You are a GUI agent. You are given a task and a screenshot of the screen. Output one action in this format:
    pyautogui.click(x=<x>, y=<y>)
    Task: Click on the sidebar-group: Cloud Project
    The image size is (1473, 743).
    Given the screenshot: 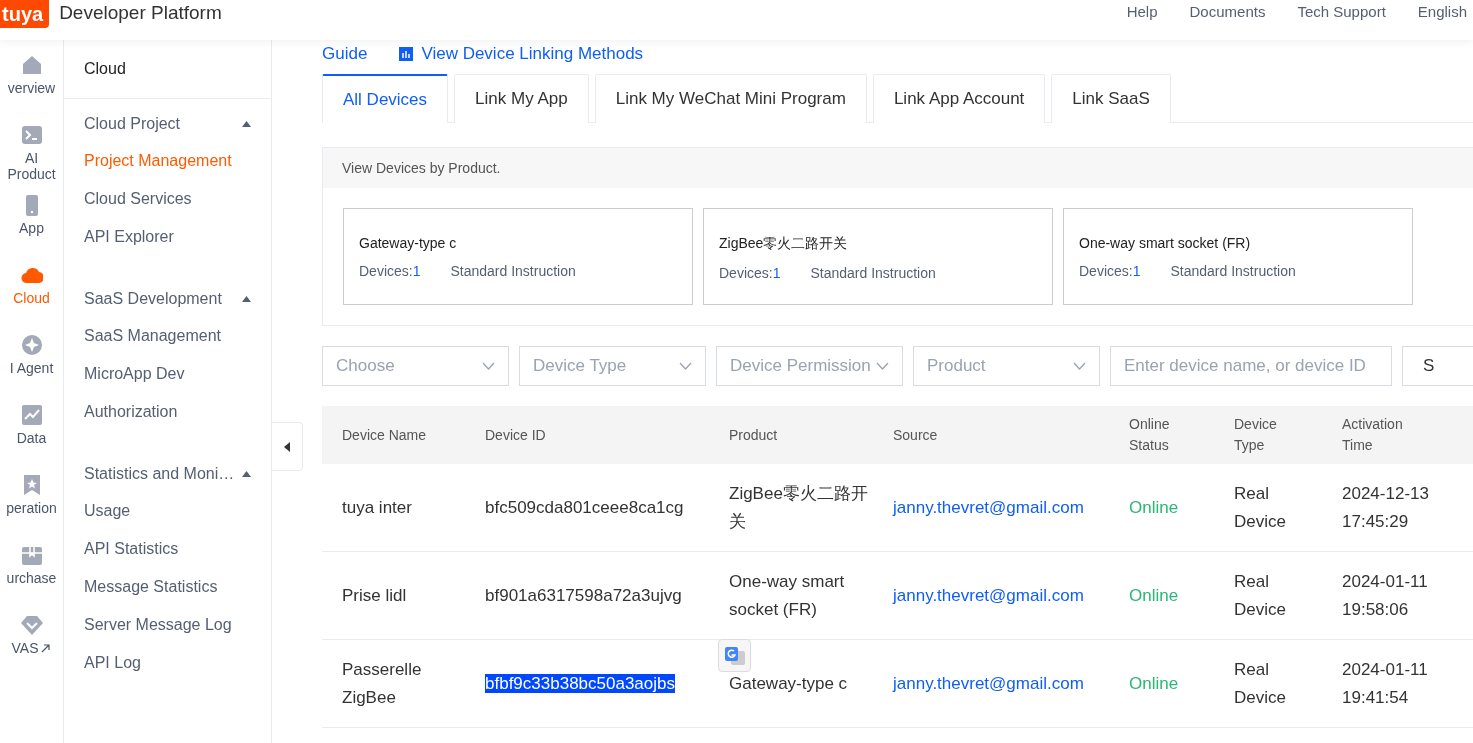 What is the action you would take?
    pyautogui.click(x=167, y=123)
    